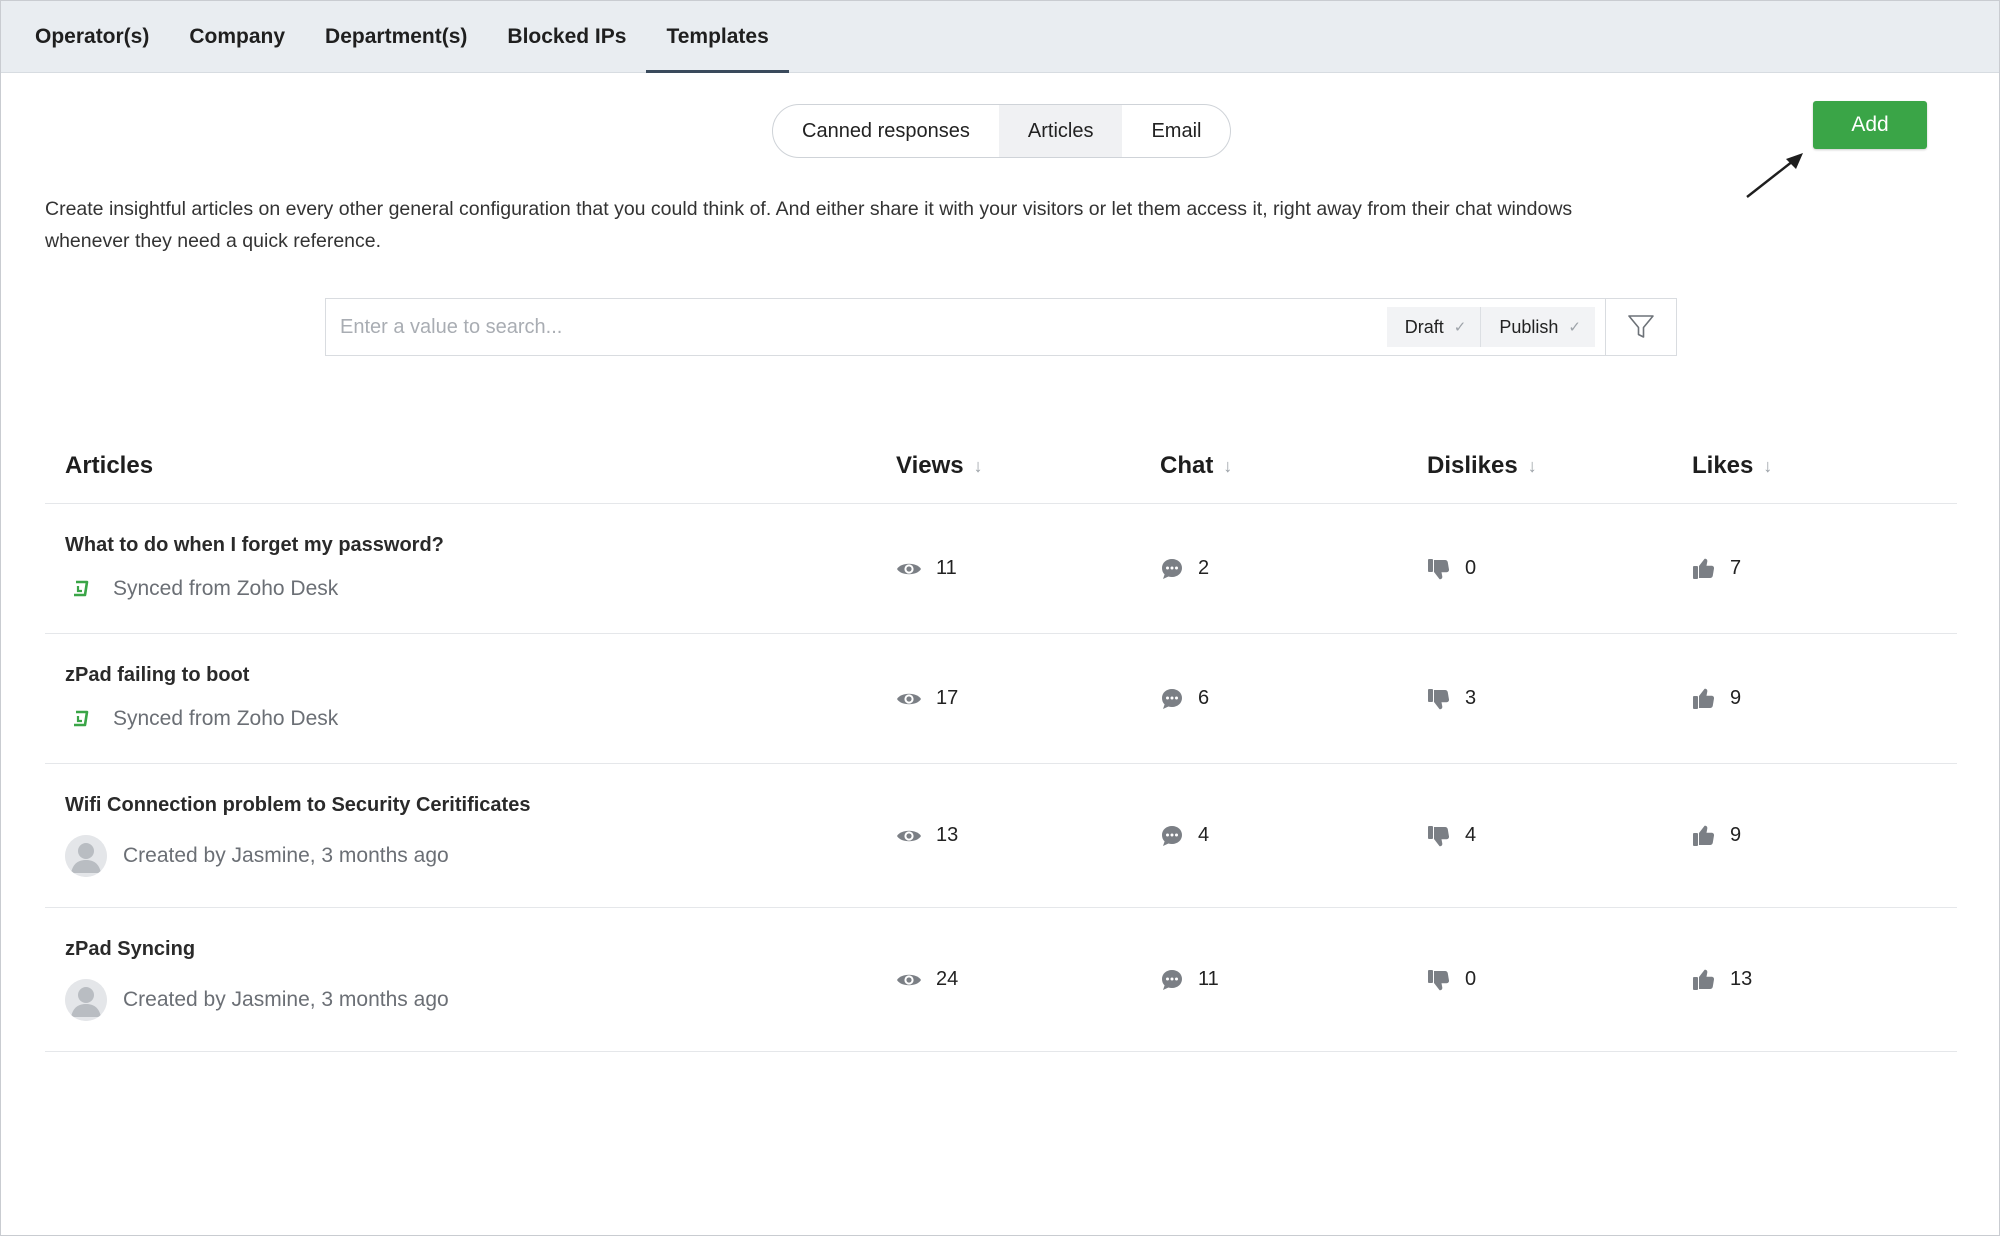  Describe the element at coordinates (1208, 979) in the screenshot. I see `chat-count: 11` at that location.